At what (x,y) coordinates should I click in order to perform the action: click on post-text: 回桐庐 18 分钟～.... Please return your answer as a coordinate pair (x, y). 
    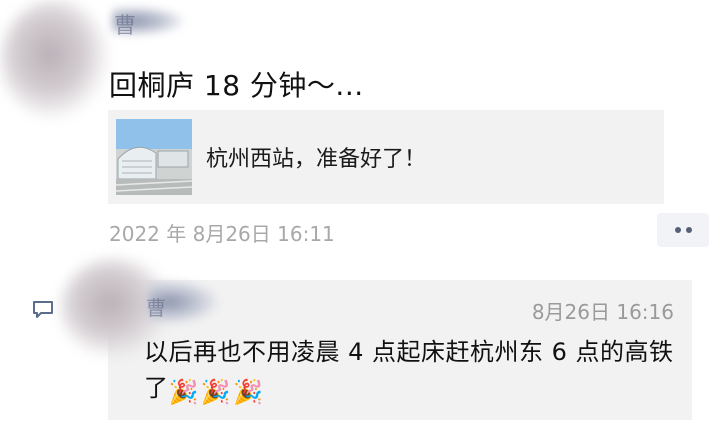
    Looking at the image, I should click on (236, 85).